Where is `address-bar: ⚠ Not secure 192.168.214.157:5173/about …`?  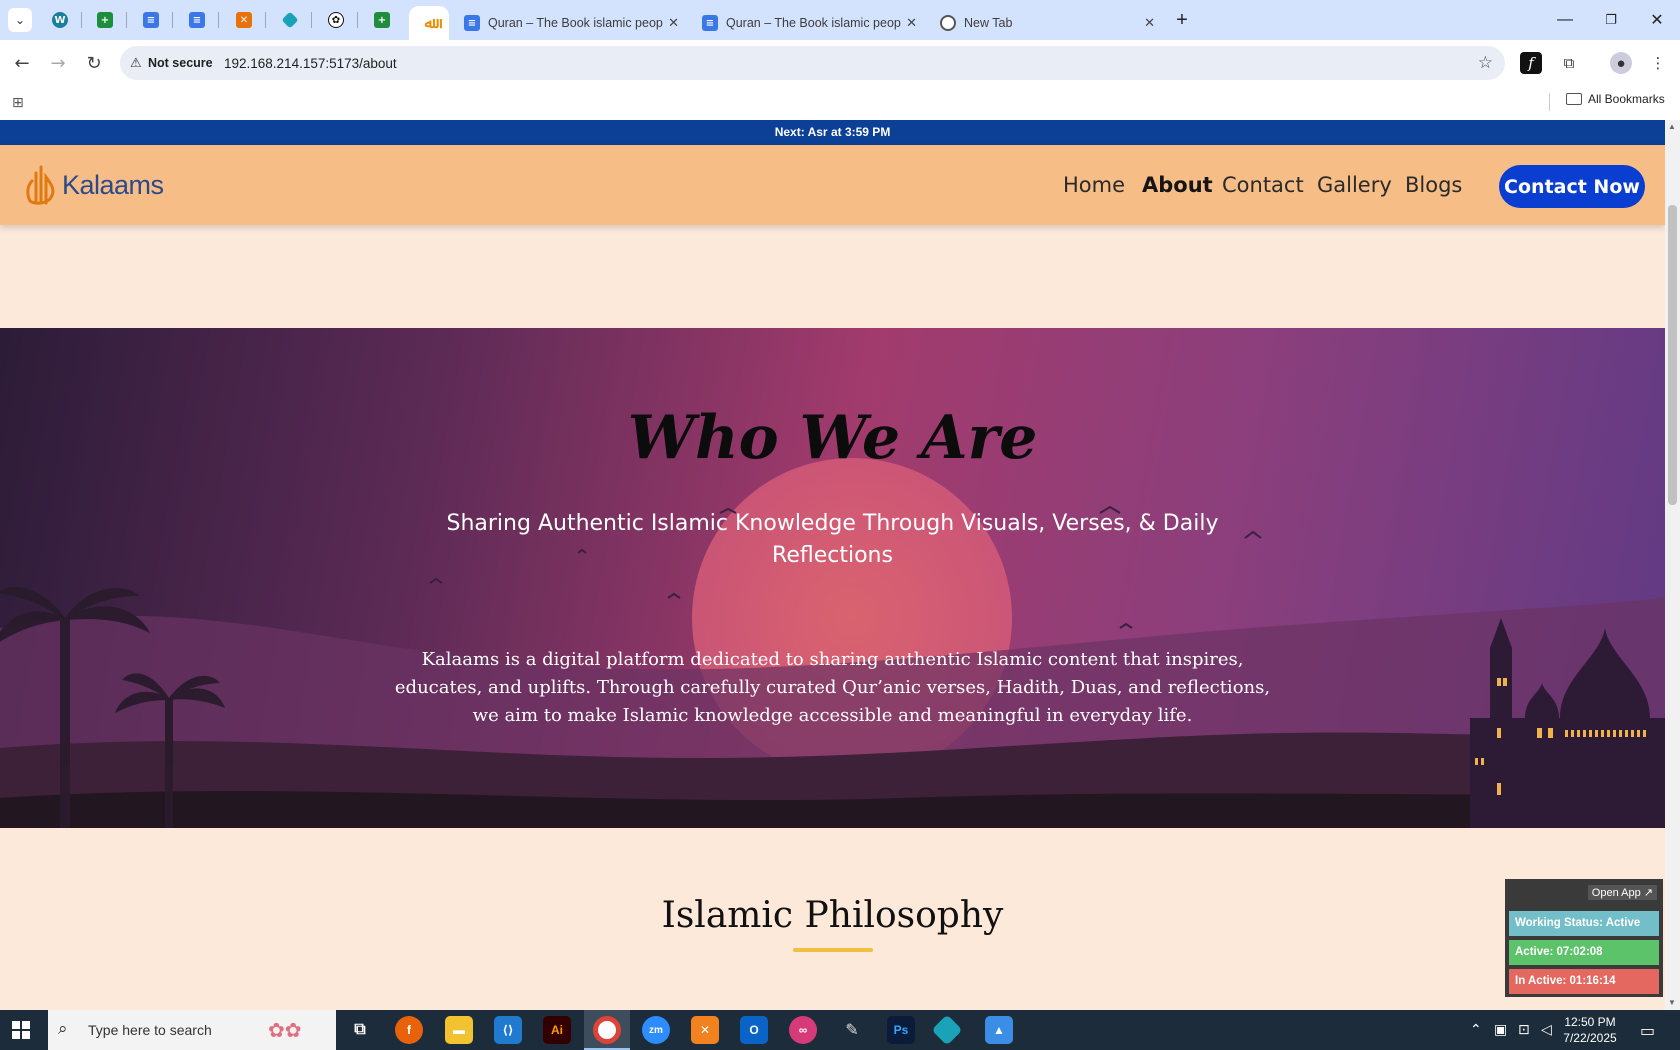
address-bar: ⚠ Not secure 192.168.214.157:5173/about … is located at coordinates (812, 63).